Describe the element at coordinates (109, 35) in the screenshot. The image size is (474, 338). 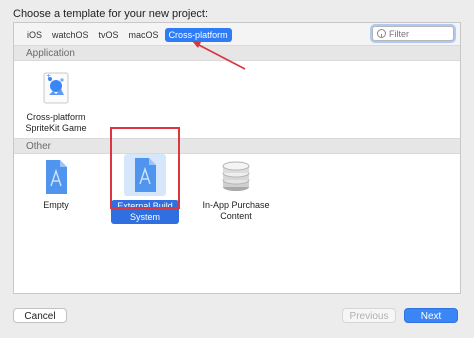
I see `tab-tvos: tvOS` at that location.